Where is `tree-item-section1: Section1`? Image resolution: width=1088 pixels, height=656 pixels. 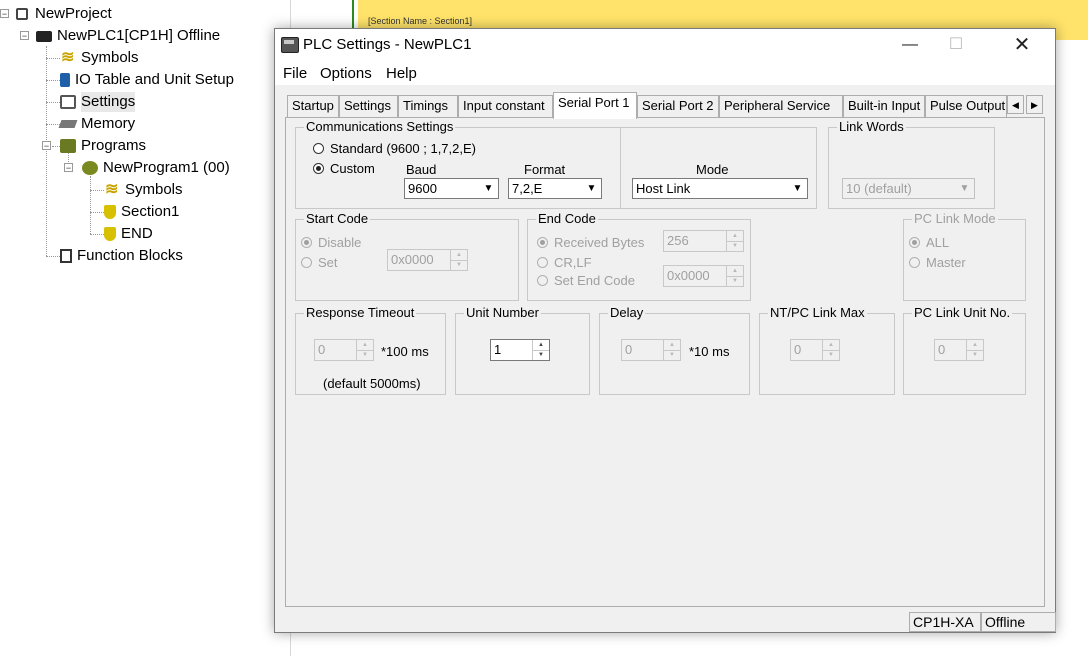 tree-item-section1: Section1 is located at coordinates (141, 212).